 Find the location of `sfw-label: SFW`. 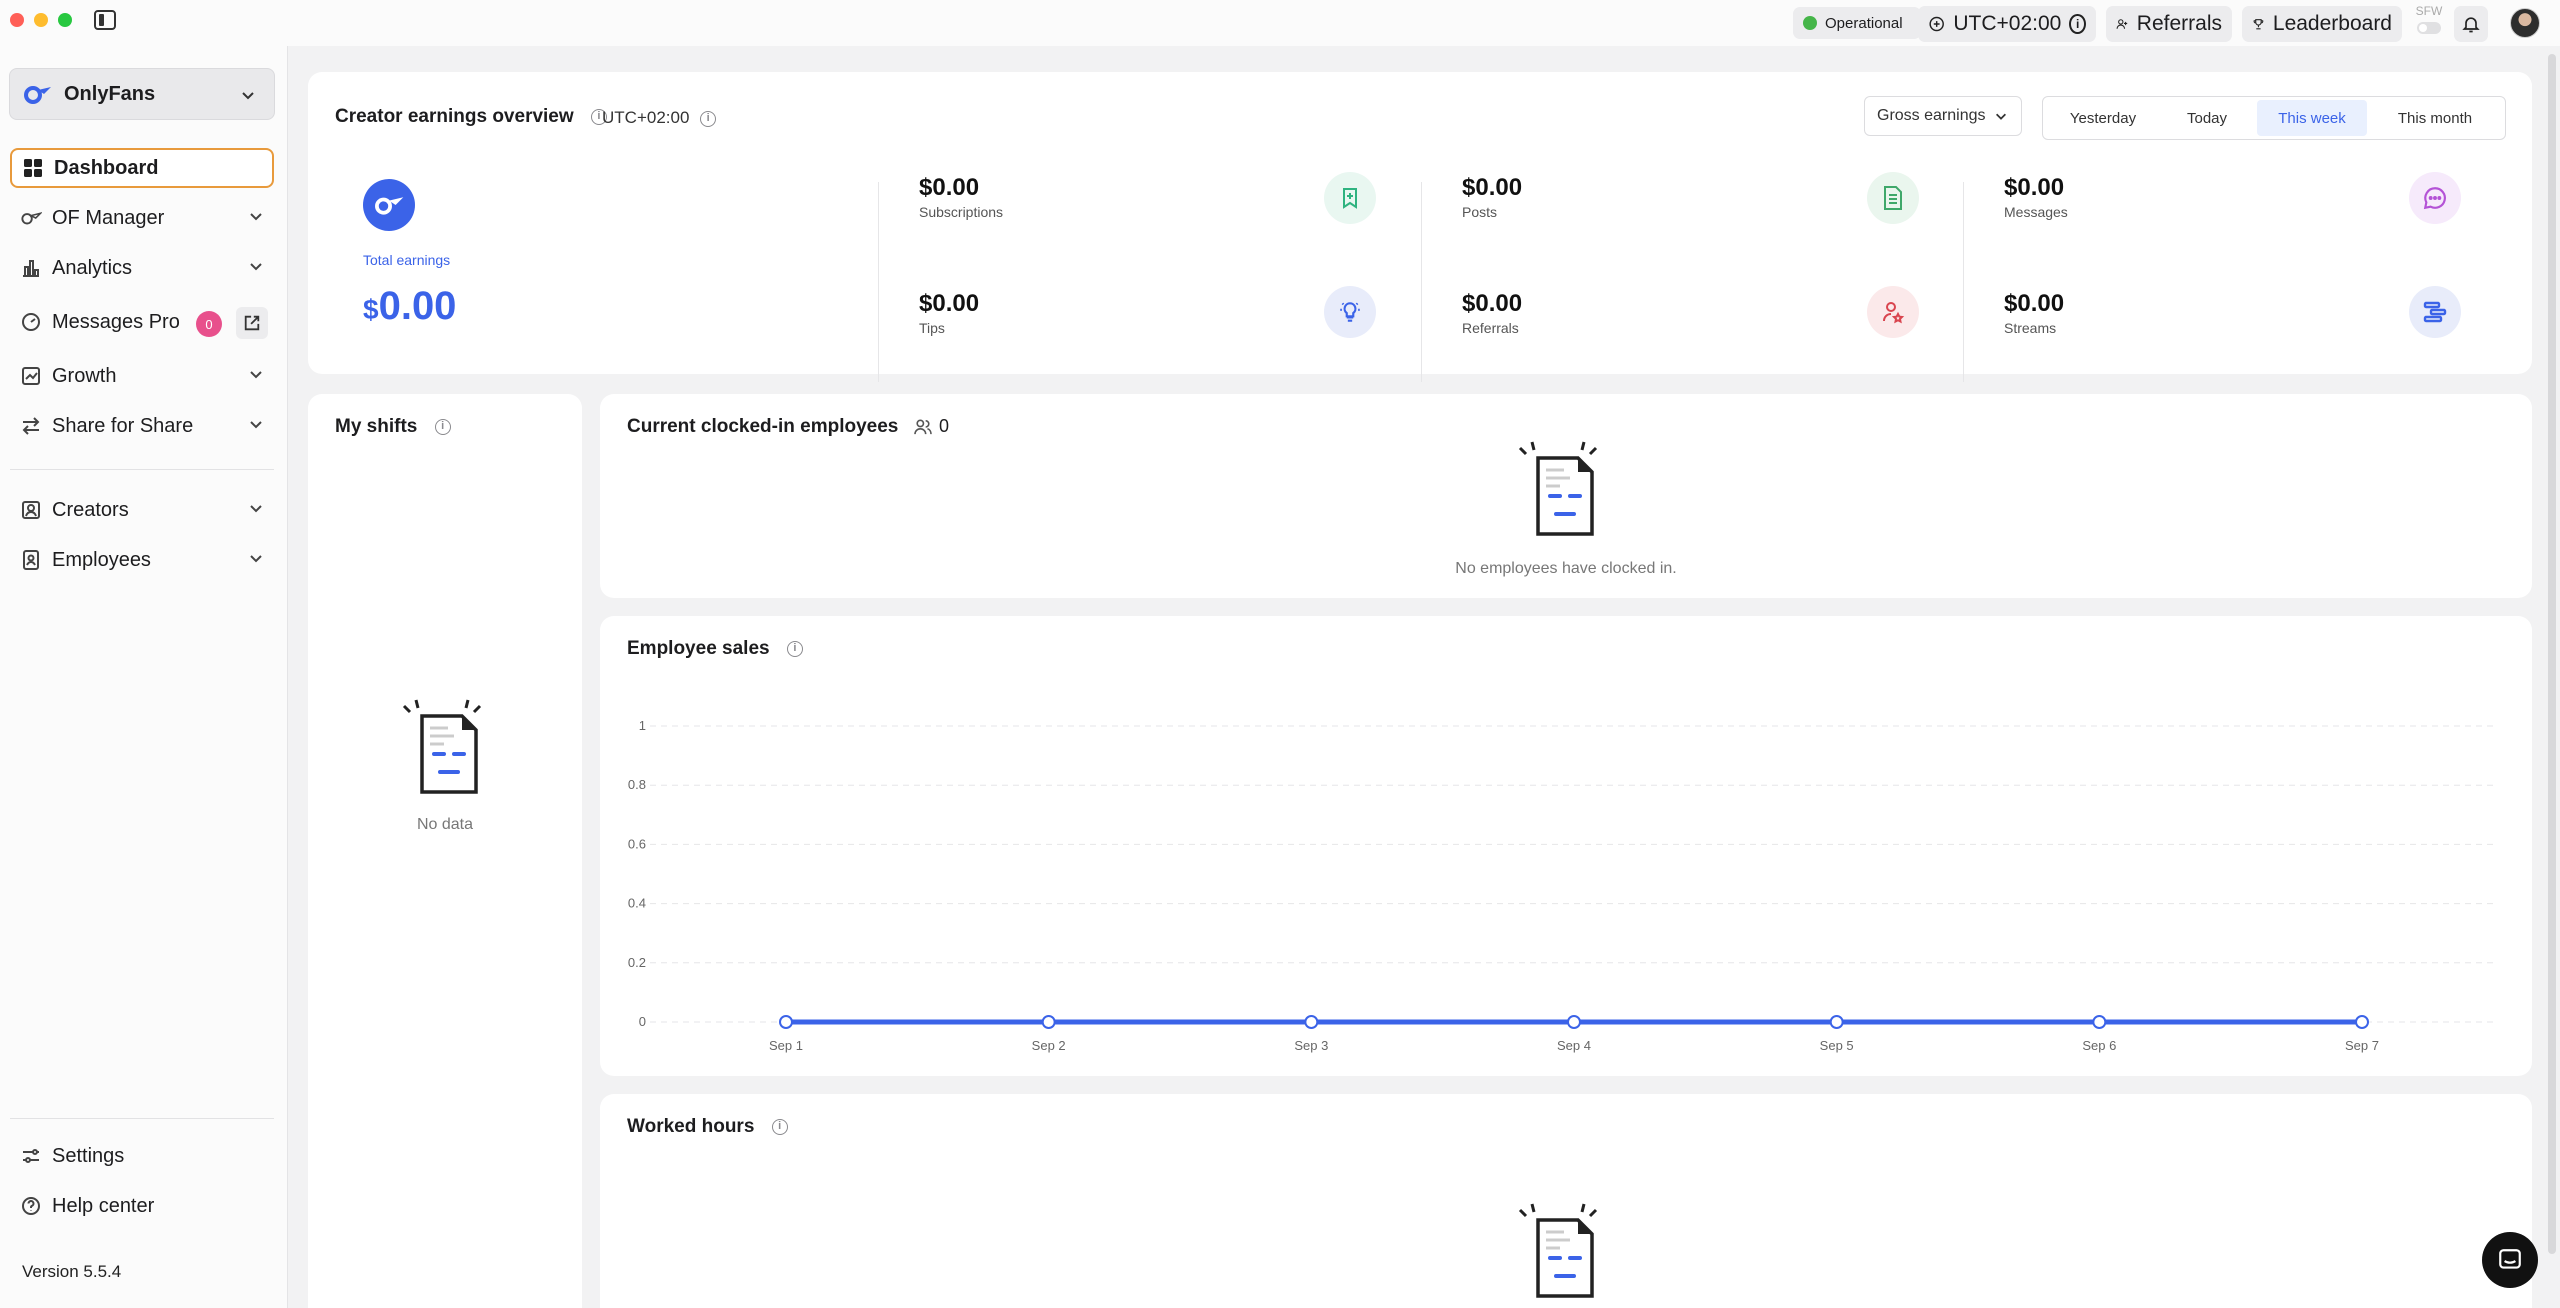

sfw-label: SFW is located at coordinates (2429, 11).